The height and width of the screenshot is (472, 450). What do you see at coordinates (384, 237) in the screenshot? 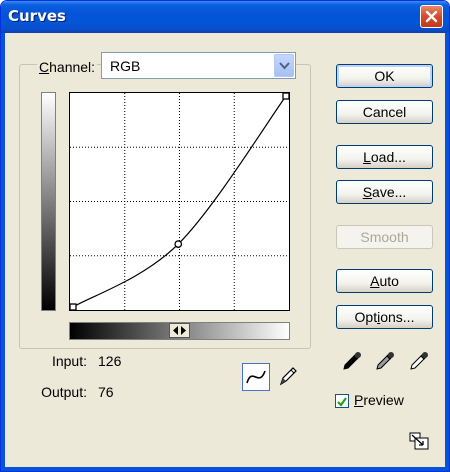
I see `smooth-button: Smooth` at bounding box center [384, 237].